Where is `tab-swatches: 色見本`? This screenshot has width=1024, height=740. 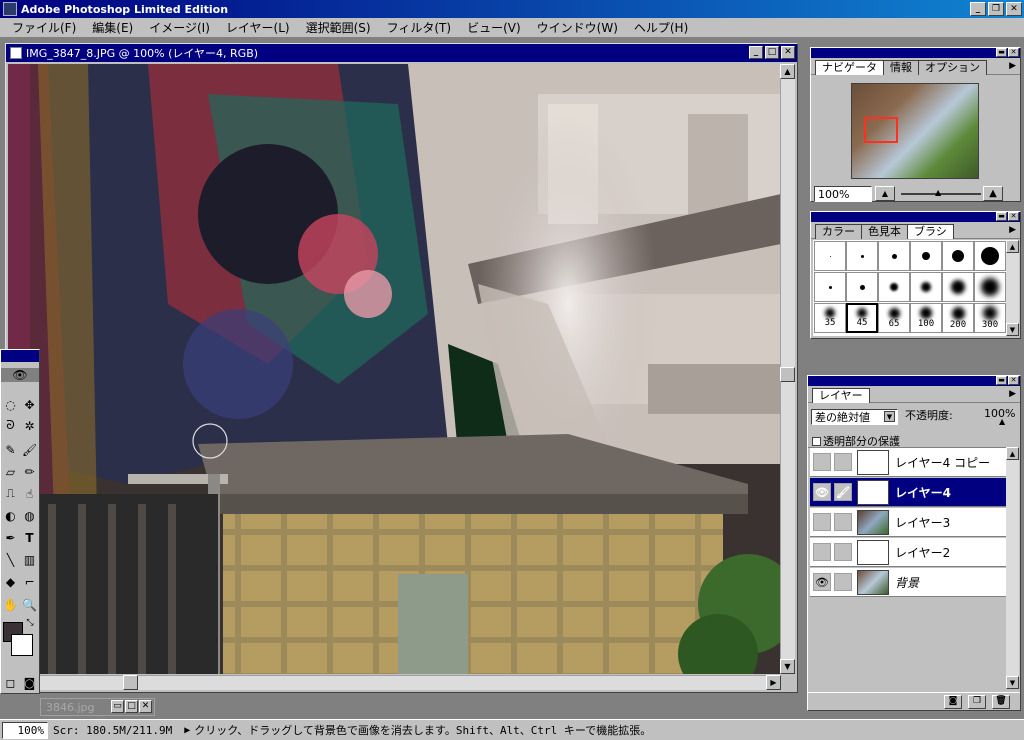 tab-swatches: 色見本 is located at coordinates (884, 231).